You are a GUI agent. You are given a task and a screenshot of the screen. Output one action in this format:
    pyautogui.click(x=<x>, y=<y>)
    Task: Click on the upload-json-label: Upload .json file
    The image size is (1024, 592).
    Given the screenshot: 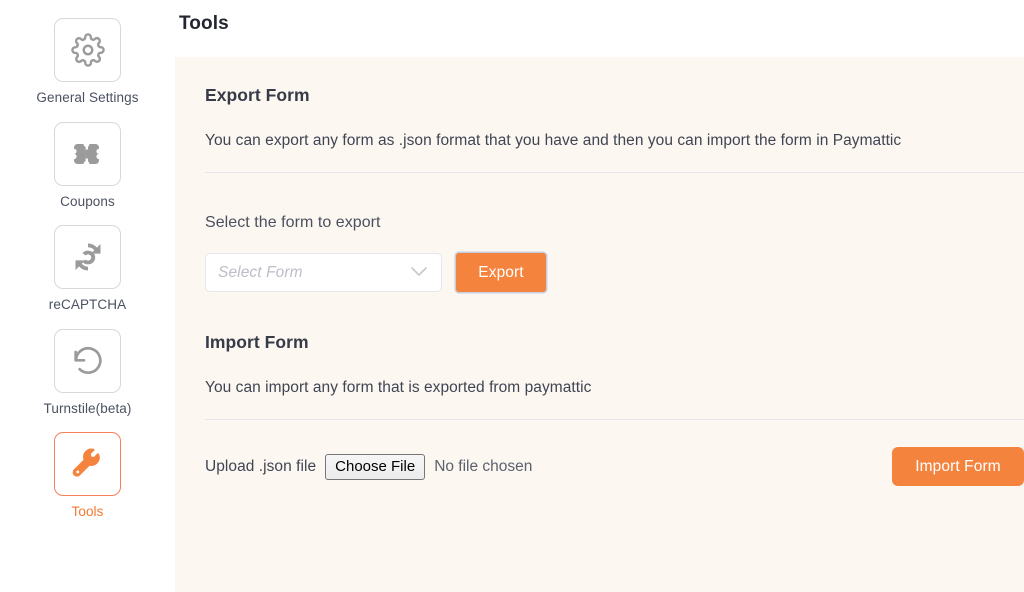 What is the action you would take?
    pyautogui.click(x=261, y=466)
    